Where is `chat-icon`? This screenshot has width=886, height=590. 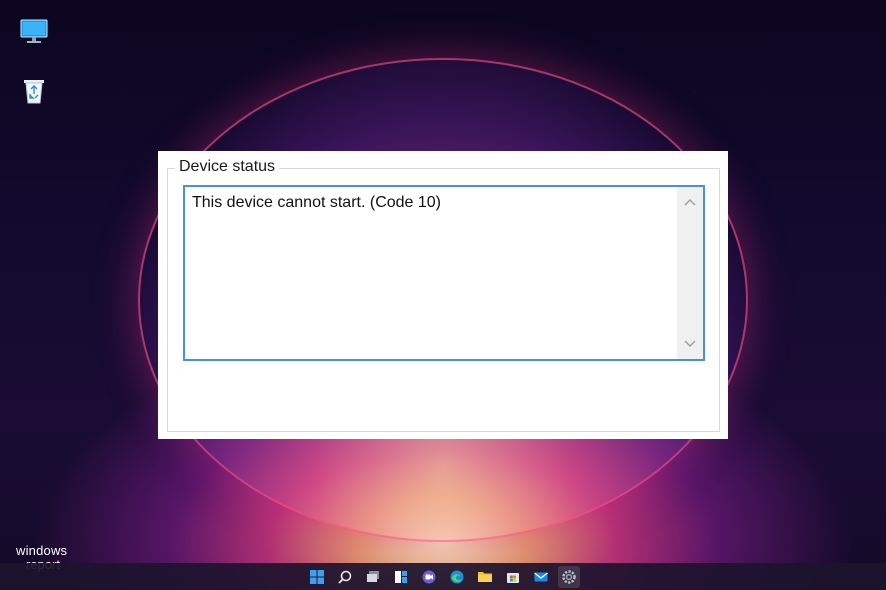
chat-icon is located at coordinates (429, 576).